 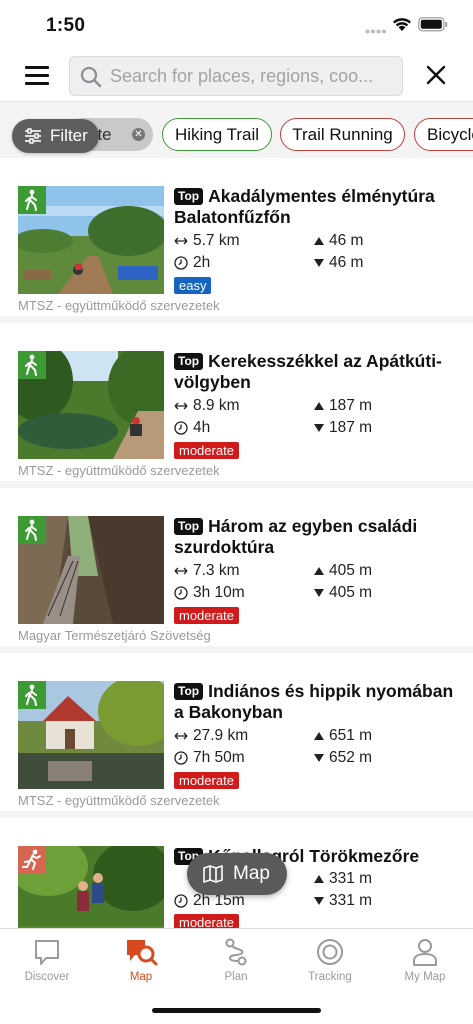 What do you see at coordinates (236, 1010) in the screenshot?
I see `home-indicator` at bounding box center [236, 1010].